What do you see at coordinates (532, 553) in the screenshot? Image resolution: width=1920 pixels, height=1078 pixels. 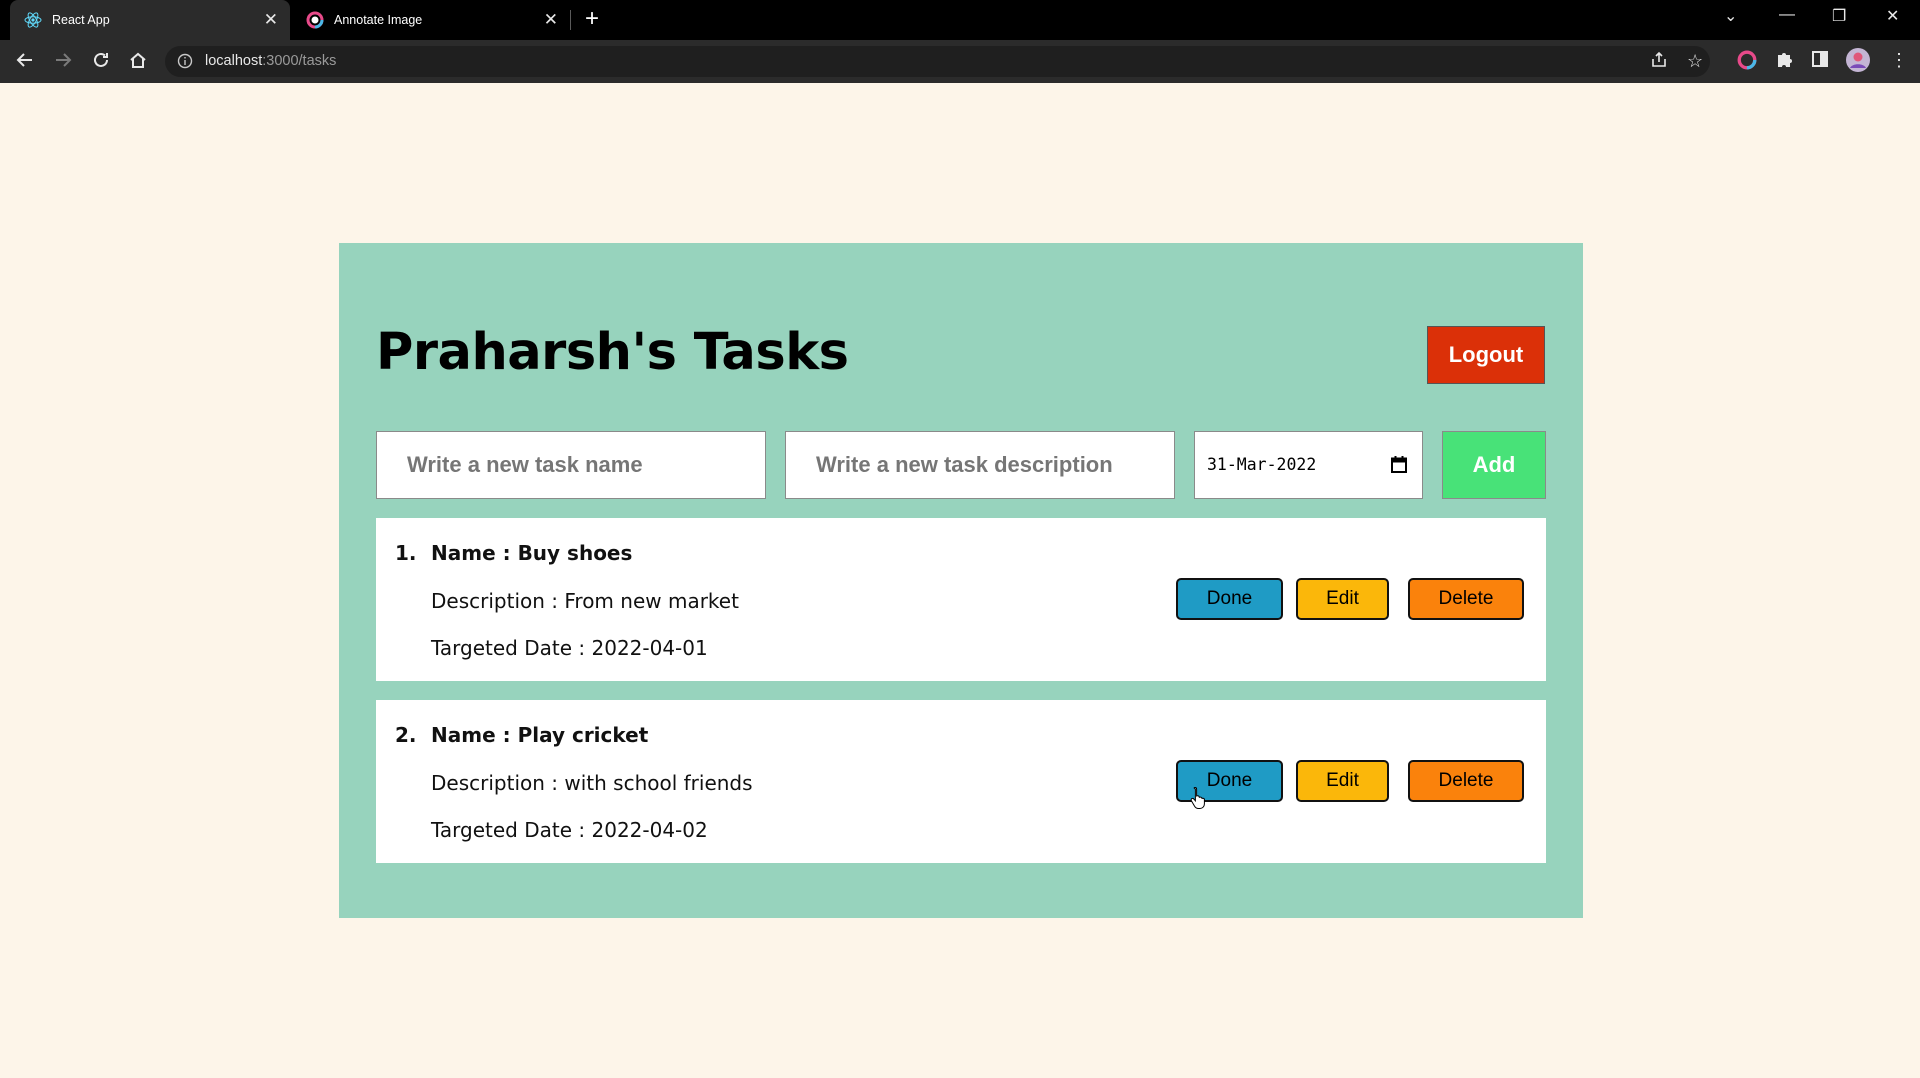 I see `task-name: Name : Buy shoes` at bounding box center [532, 553].